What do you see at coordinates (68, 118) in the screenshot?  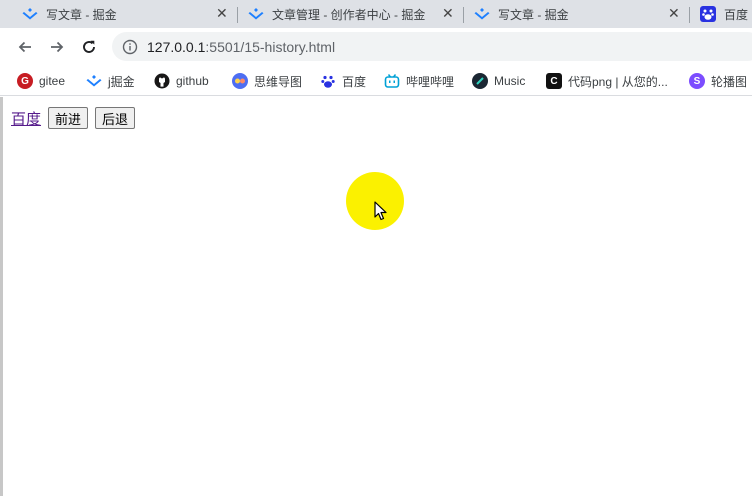 I see `forward-button: 前进` at bounding box center [68, 118].